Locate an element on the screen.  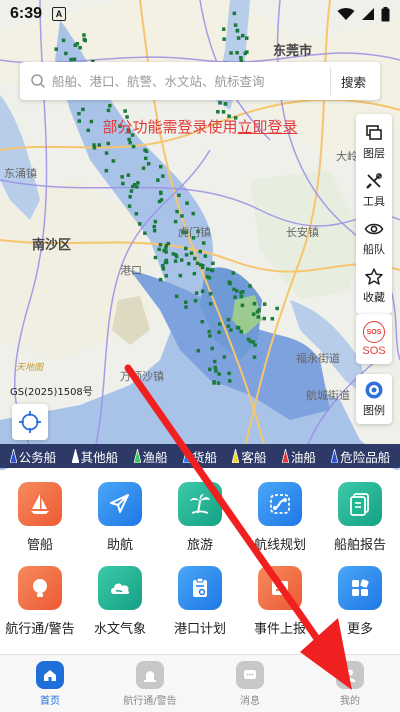
tool-layers-button: 图层 is located at coordinates (374, 142).